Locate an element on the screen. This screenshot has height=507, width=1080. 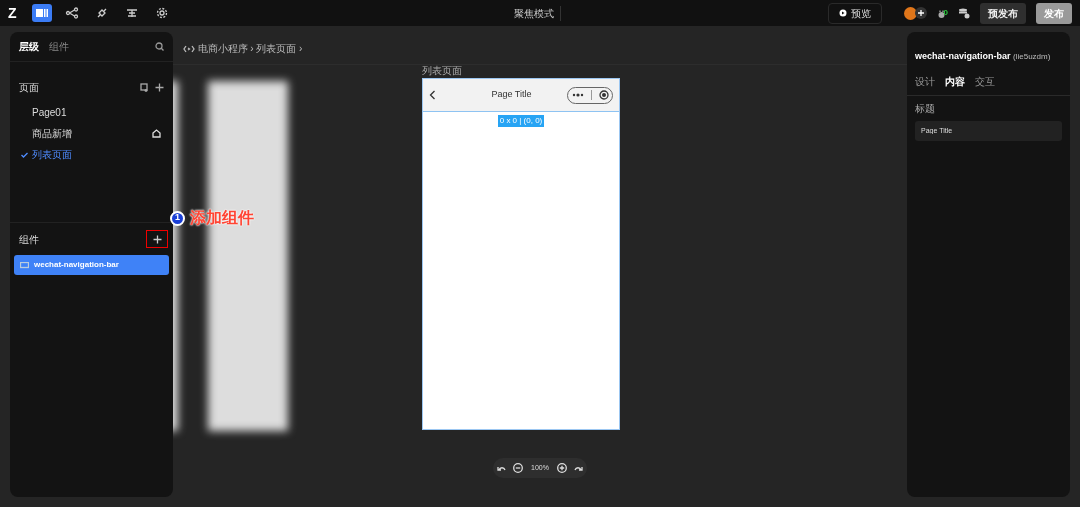
back-icon is located at coordinates (432, 95).